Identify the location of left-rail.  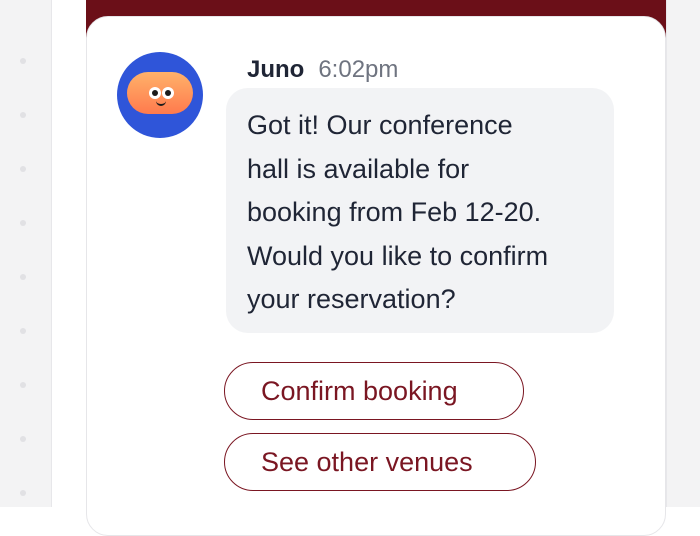
(26, 253).